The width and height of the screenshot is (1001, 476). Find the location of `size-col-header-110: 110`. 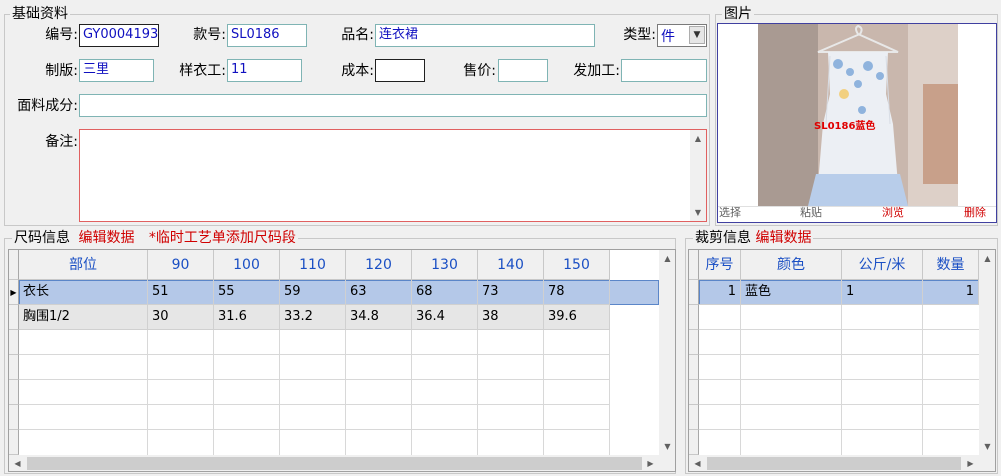

size-col-header-110: 110 is located at coordinates (313, 265).